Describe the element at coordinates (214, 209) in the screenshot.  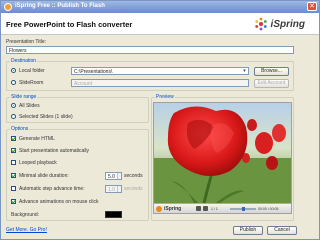
I see `slide-counter: 1 / 1` at that location.